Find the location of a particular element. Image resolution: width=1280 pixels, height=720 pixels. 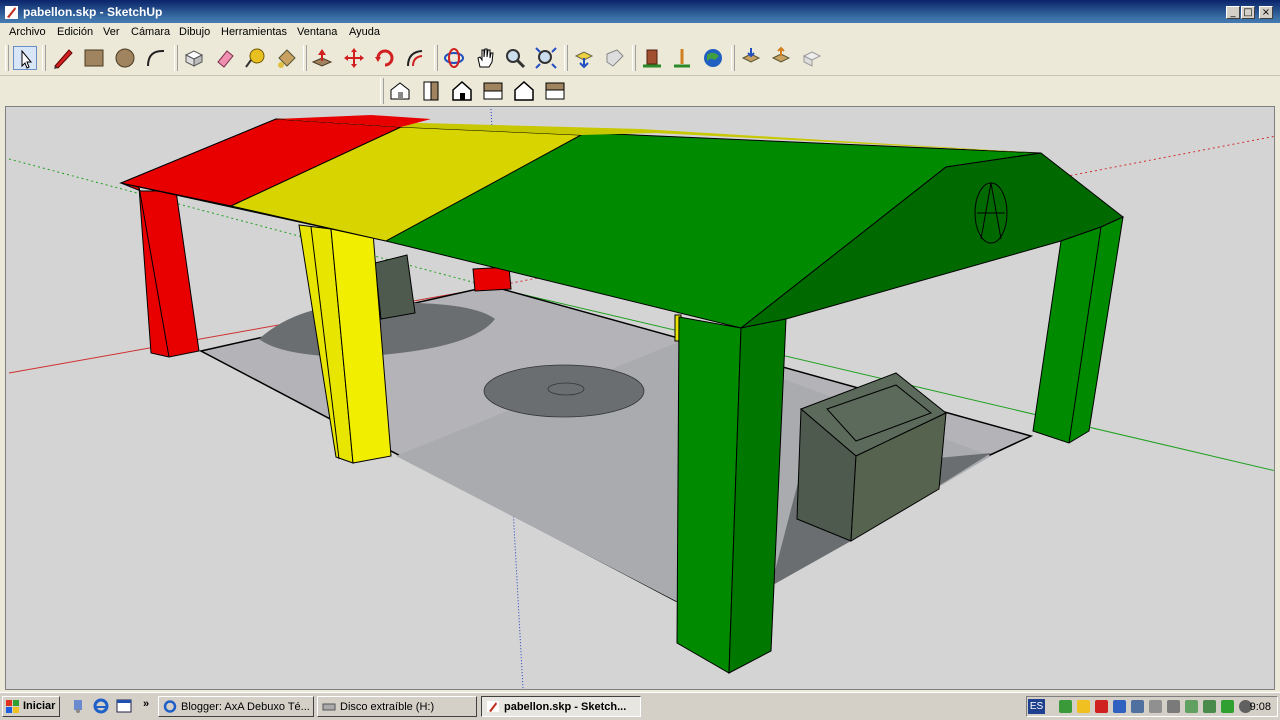

zoom-icon is located at coordinates (516, 59).